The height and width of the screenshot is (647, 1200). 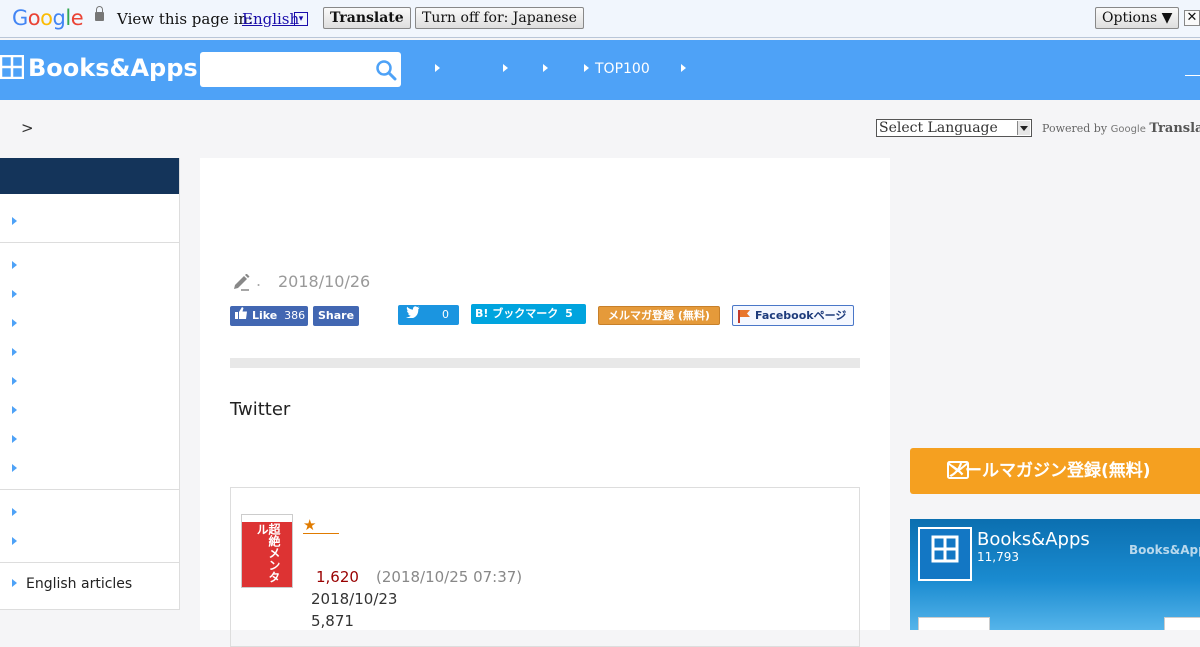 I want to click on star-icon: ★, so click(x=310, y=525).